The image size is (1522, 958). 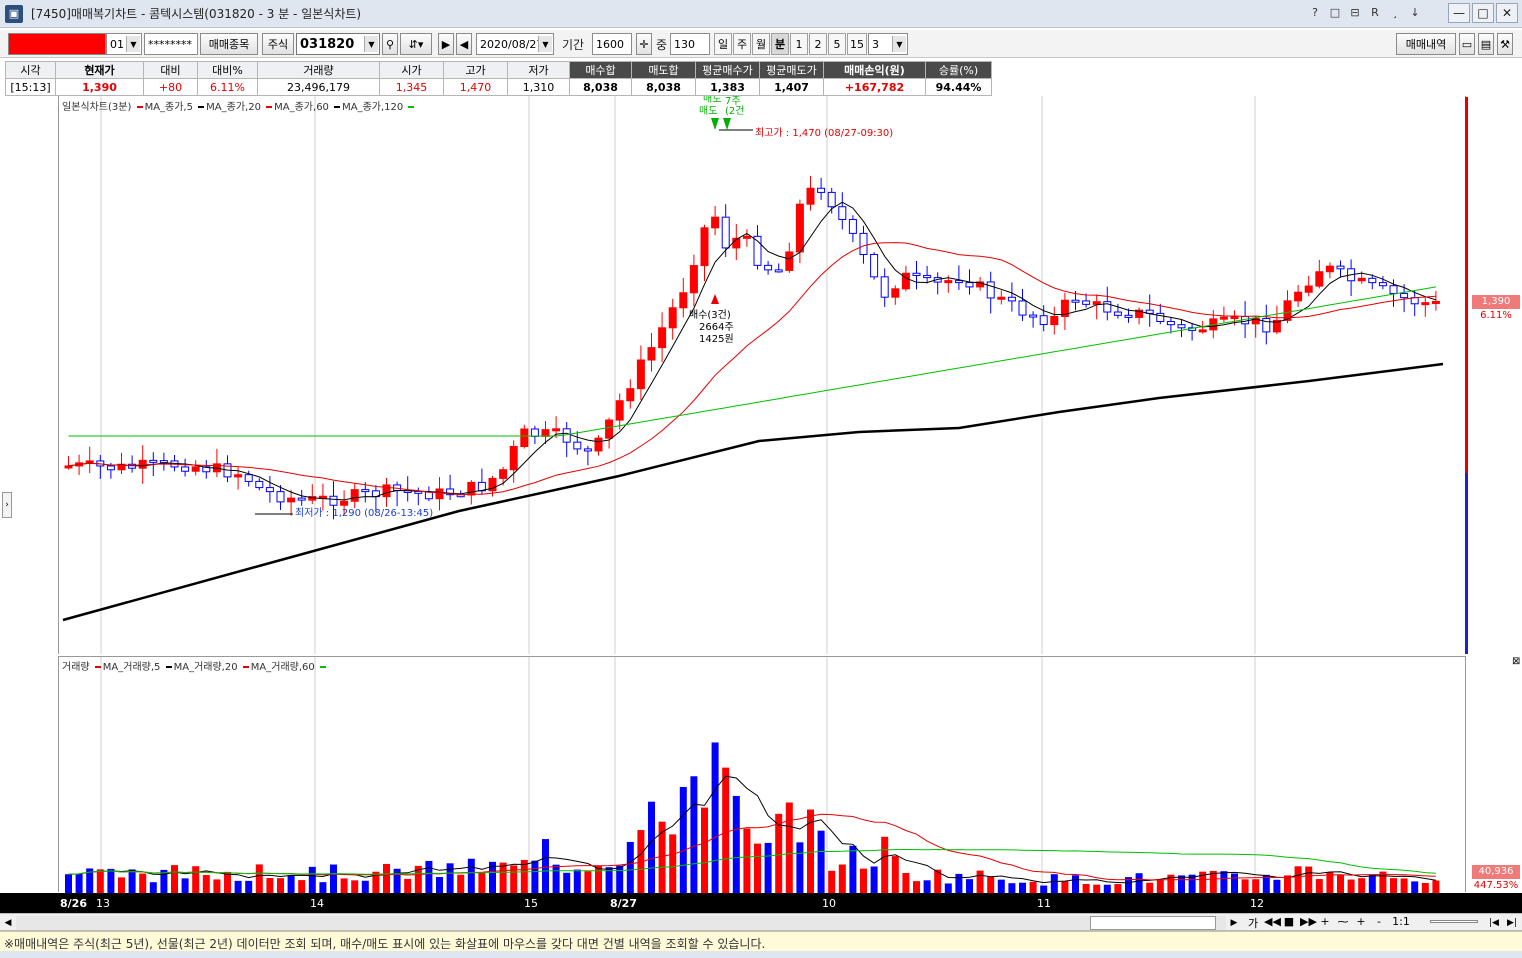 I want to click on help-icon: ?, so click(x=1315, y=12).